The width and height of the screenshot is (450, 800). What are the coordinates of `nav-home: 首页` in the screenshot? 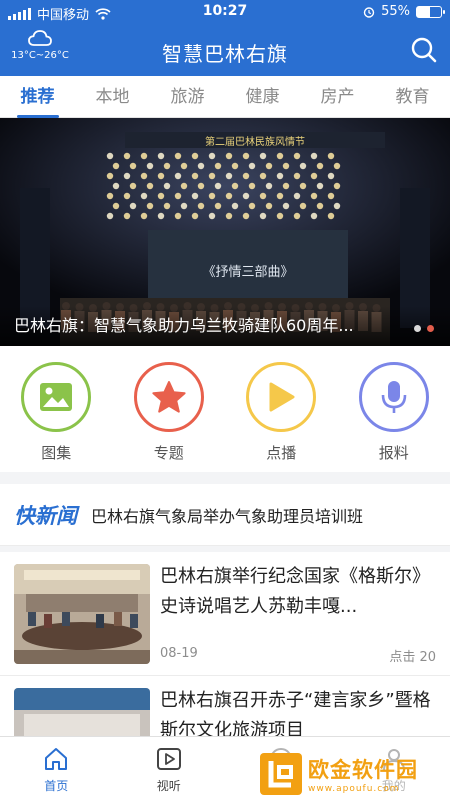 It's located at (56, 768).